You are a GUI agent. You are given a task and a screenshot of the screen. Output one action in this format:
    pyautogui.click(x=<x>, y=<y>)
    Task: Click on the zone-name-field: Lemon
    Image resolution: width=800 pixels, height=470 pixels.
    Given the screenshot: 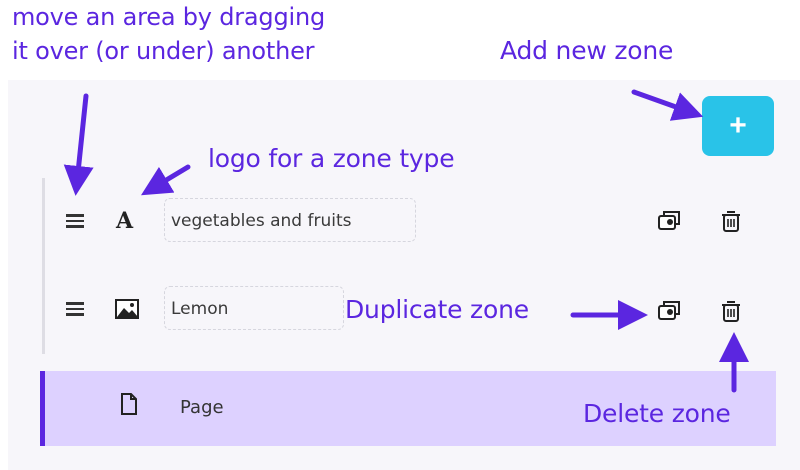 What is the action you would take?
    pyautogui.click(x=254, y=308)
    